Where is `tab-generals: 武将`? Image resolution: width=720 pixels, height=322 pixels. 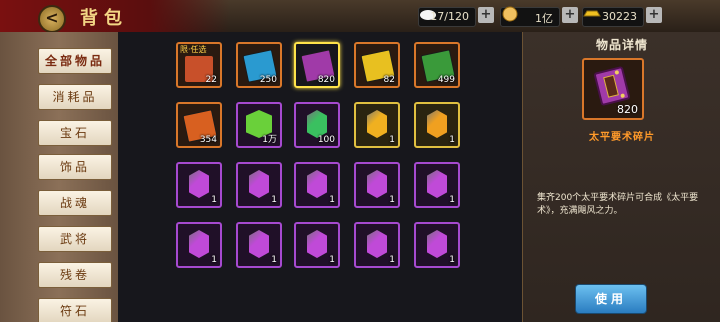 tab-generals: 武将 is located at coordinates (75, 239).